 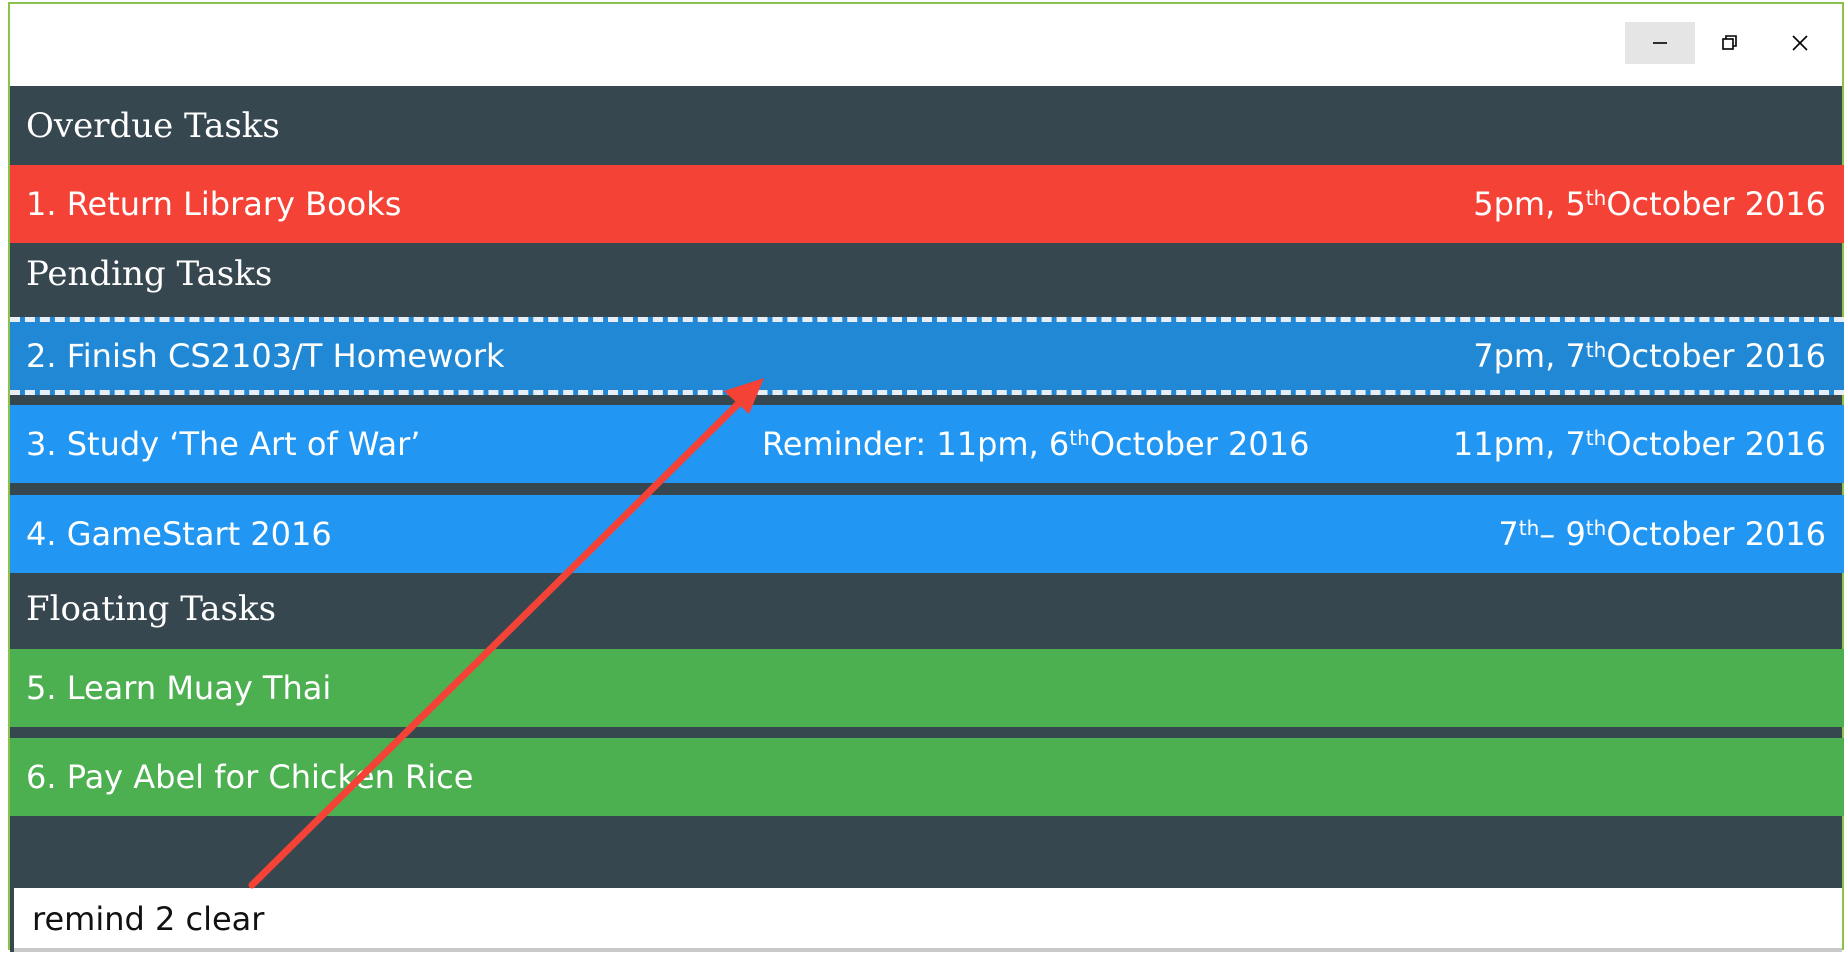 What do you see at coordinates (926, 45) in the screenshot?
I see `title-bar` at bounding box center [926, 45].